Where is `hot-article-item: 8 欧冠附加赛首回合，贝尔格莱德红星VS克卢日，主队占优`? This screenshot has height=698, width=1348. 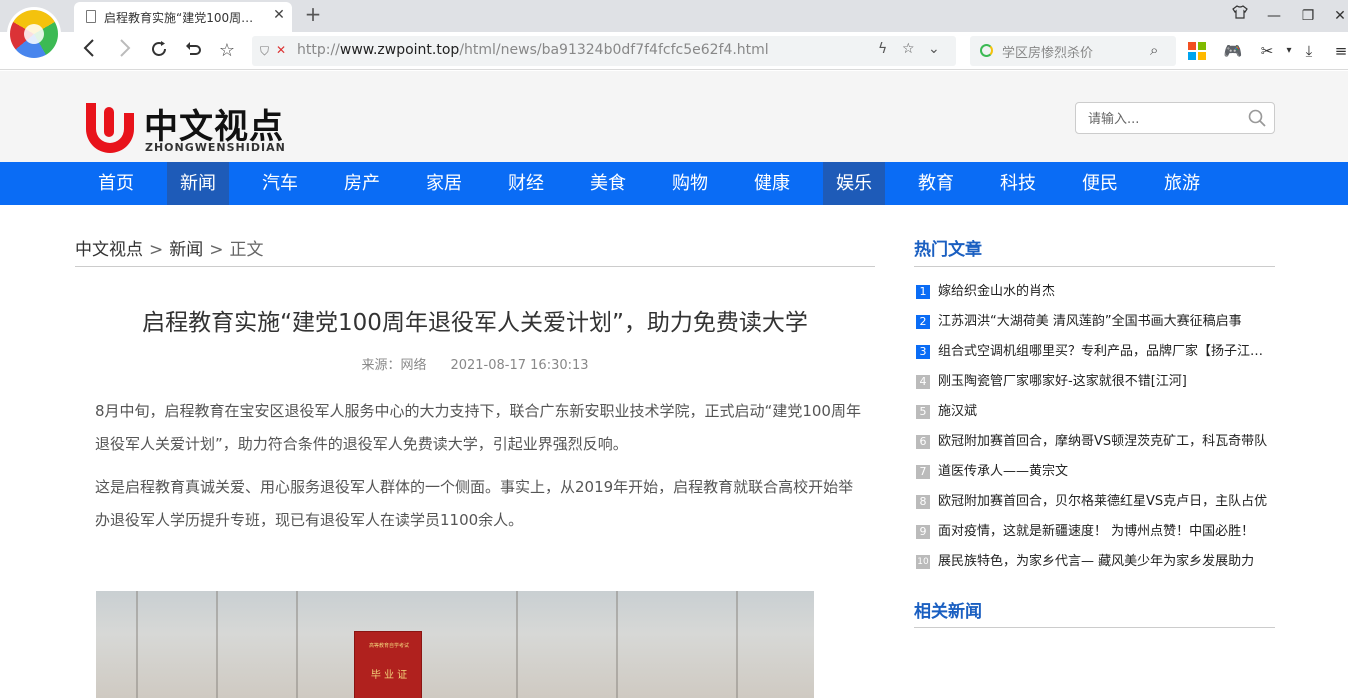 hot-article-item: 8 欧冠附加赛首回合，贝尔格莱德红星VS克卢日，主队占优 is located at coordinates (1094, 502).